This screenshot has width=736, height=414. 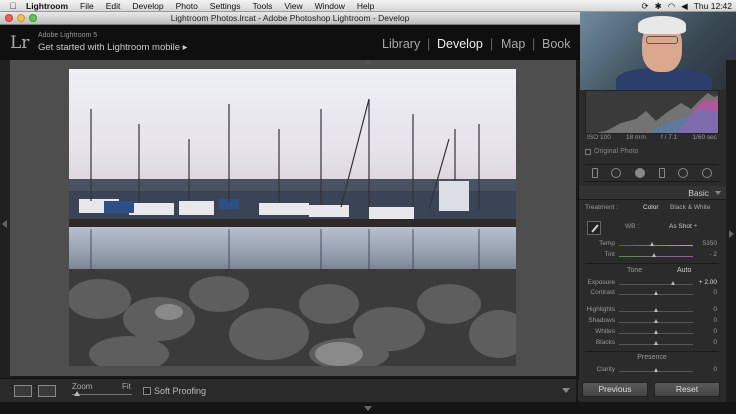 I want to click on basic-panel-header: Basic, so click(x=653, y=193).